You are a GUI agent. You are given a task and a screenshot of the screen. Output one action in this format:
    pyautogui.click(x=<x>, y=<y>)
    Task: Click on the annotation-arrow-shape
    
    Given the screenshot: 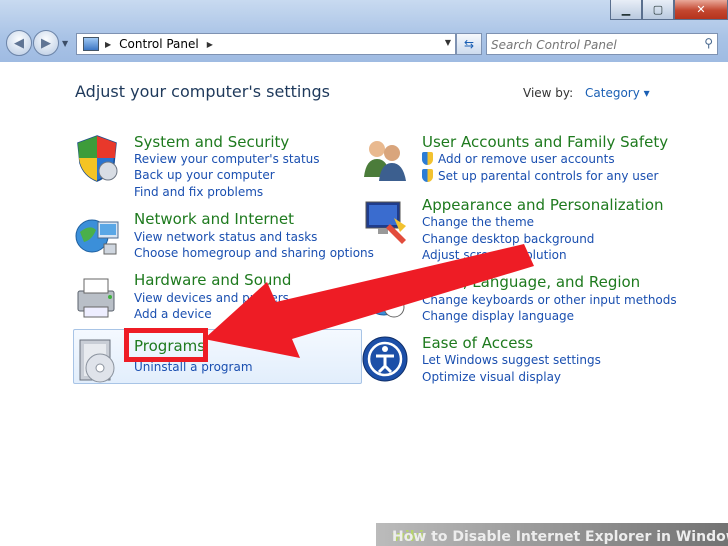 What is the action you would take?
    pyautogui.click(x=369, y=301)
    